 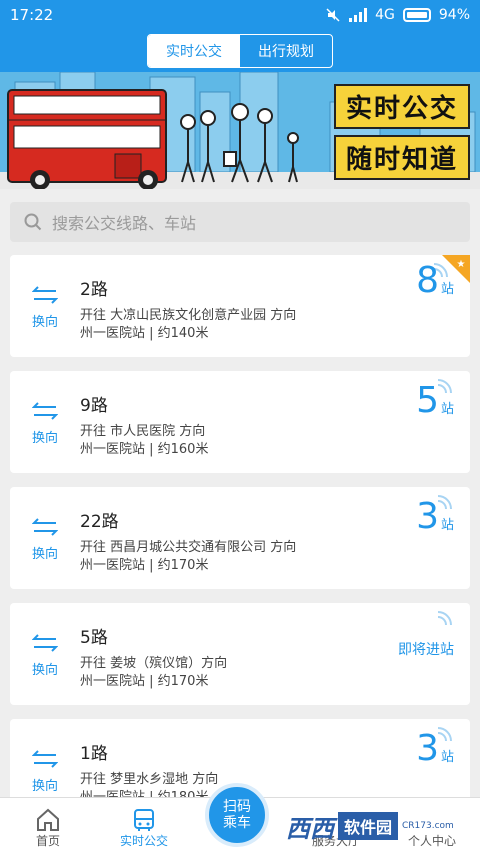 What do you see at coordinates (427, 400) in the screenshot?
I see `stops-count: 5` at bounding box center [427, 400].